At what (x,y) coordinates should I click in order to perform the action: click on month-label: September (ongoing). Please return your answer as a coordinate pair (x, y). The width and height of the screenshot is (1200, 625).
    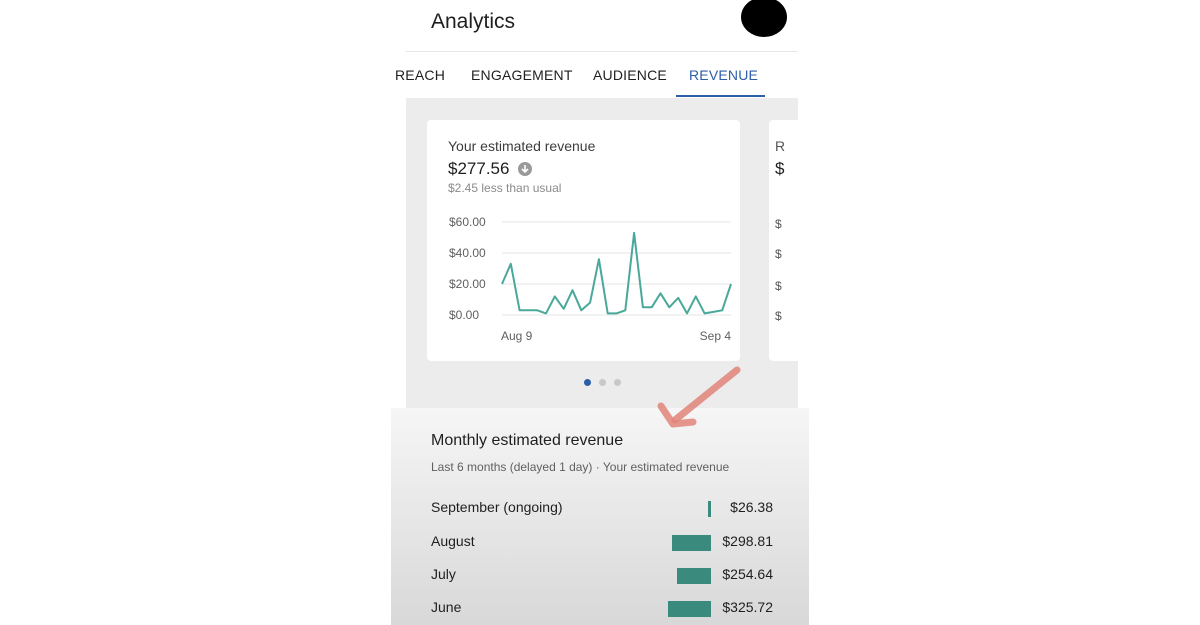
    Looking at the image, I should click on (497, 507).